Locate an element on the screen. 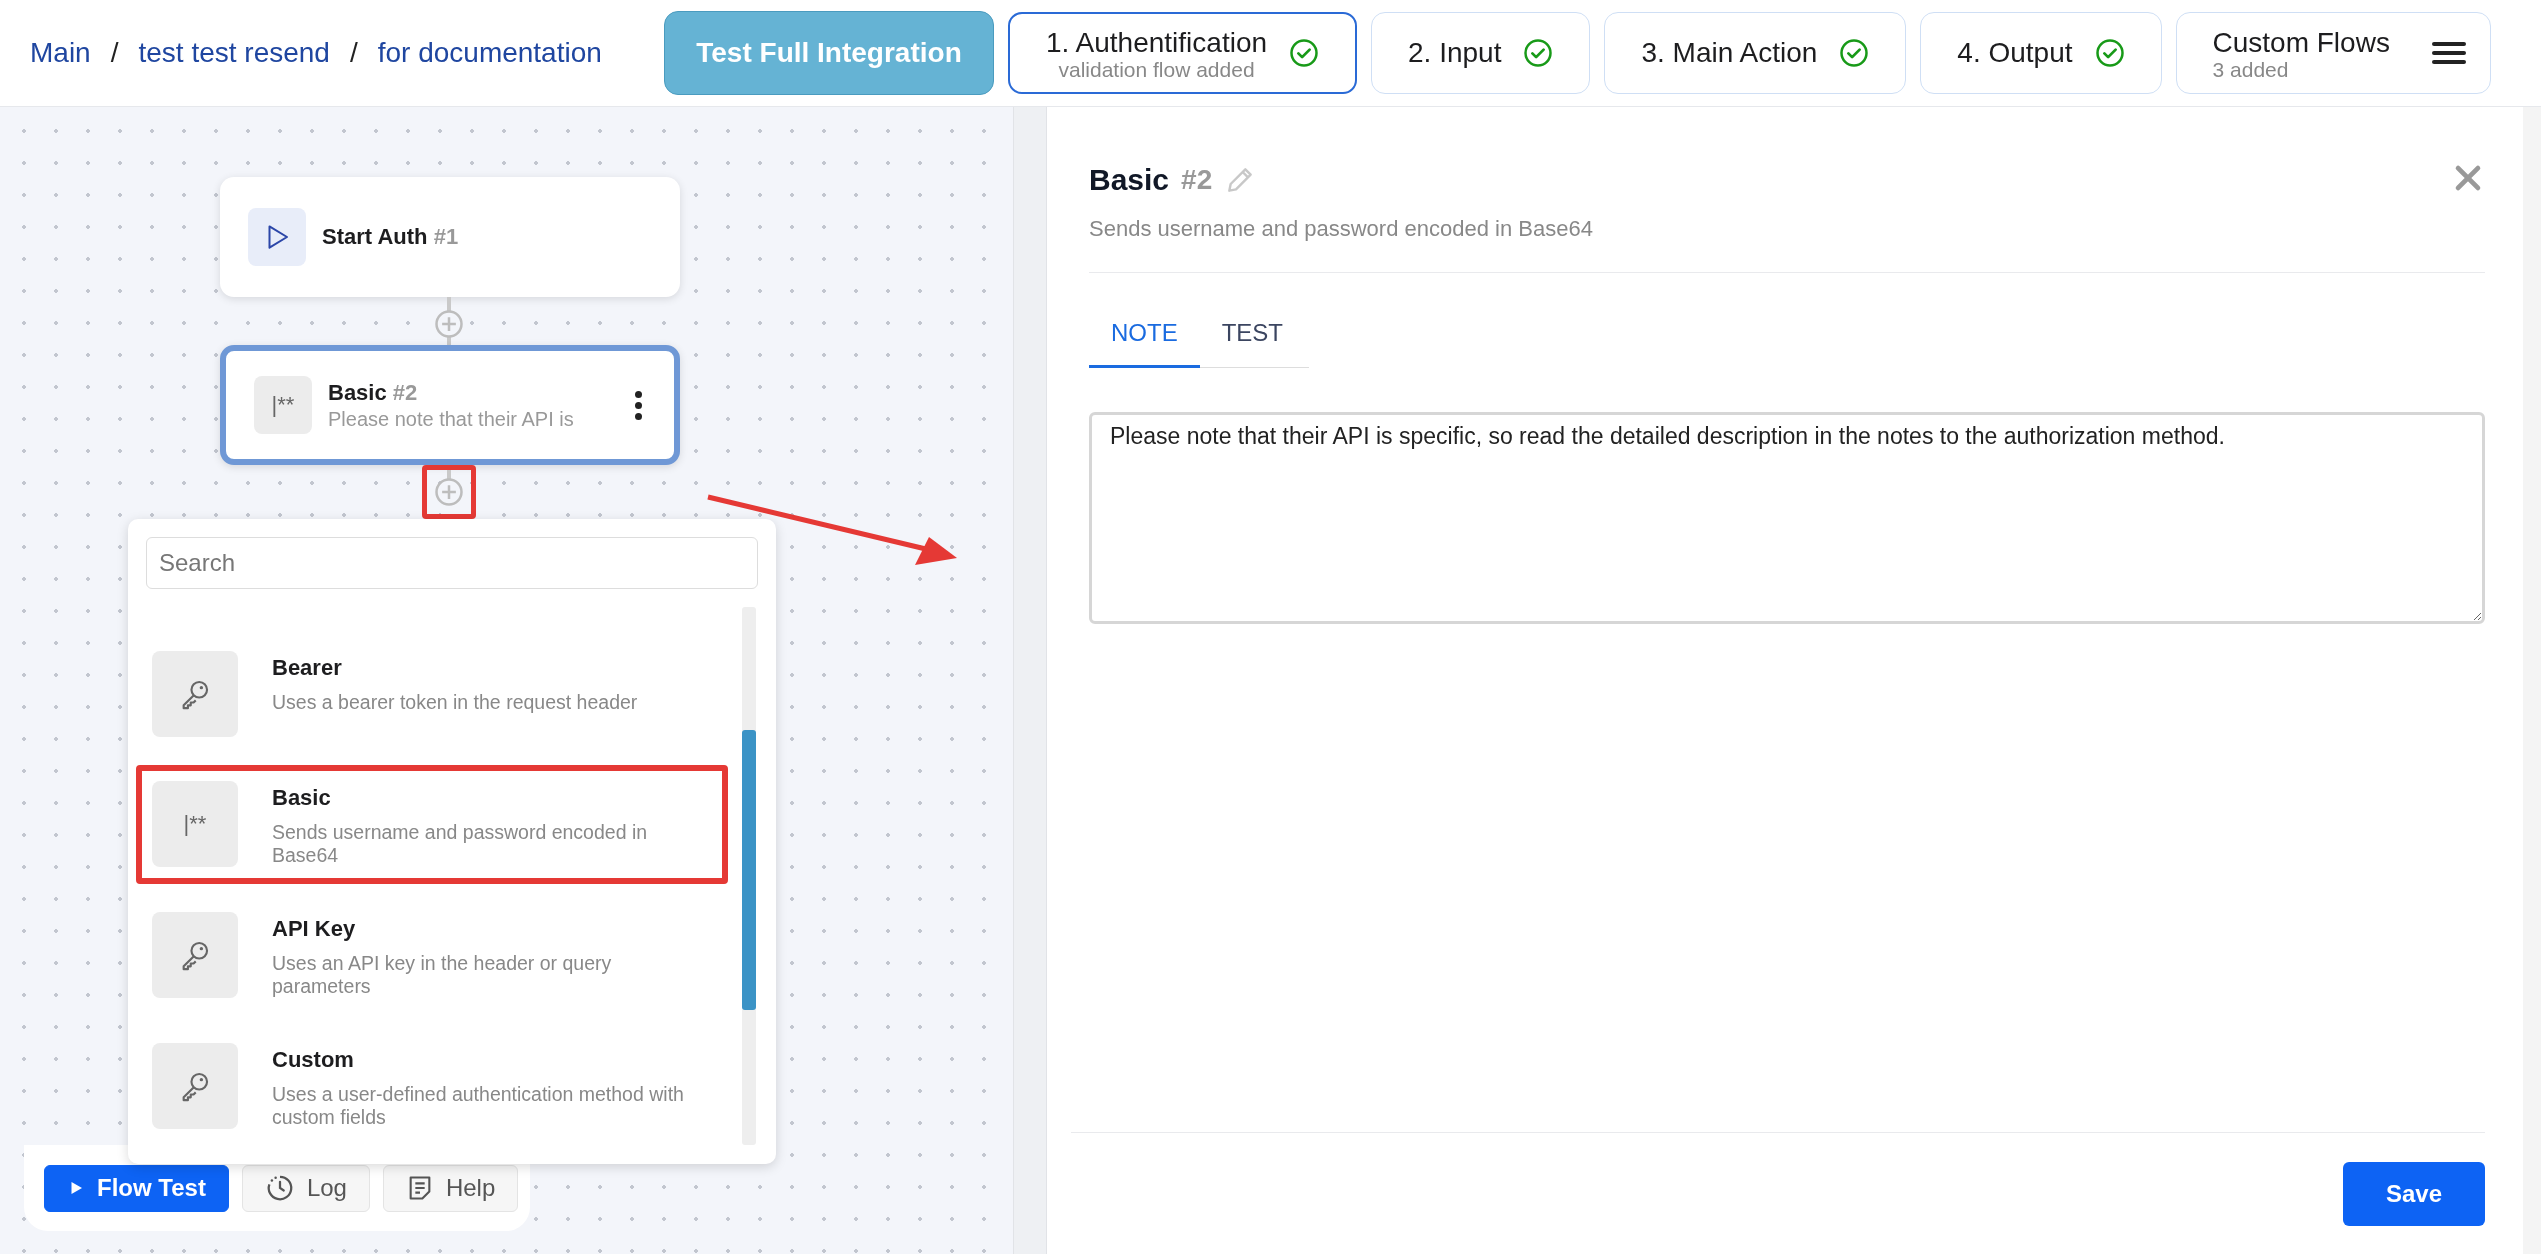  panel-tab: TEST is located at coordinates (1252, 336).